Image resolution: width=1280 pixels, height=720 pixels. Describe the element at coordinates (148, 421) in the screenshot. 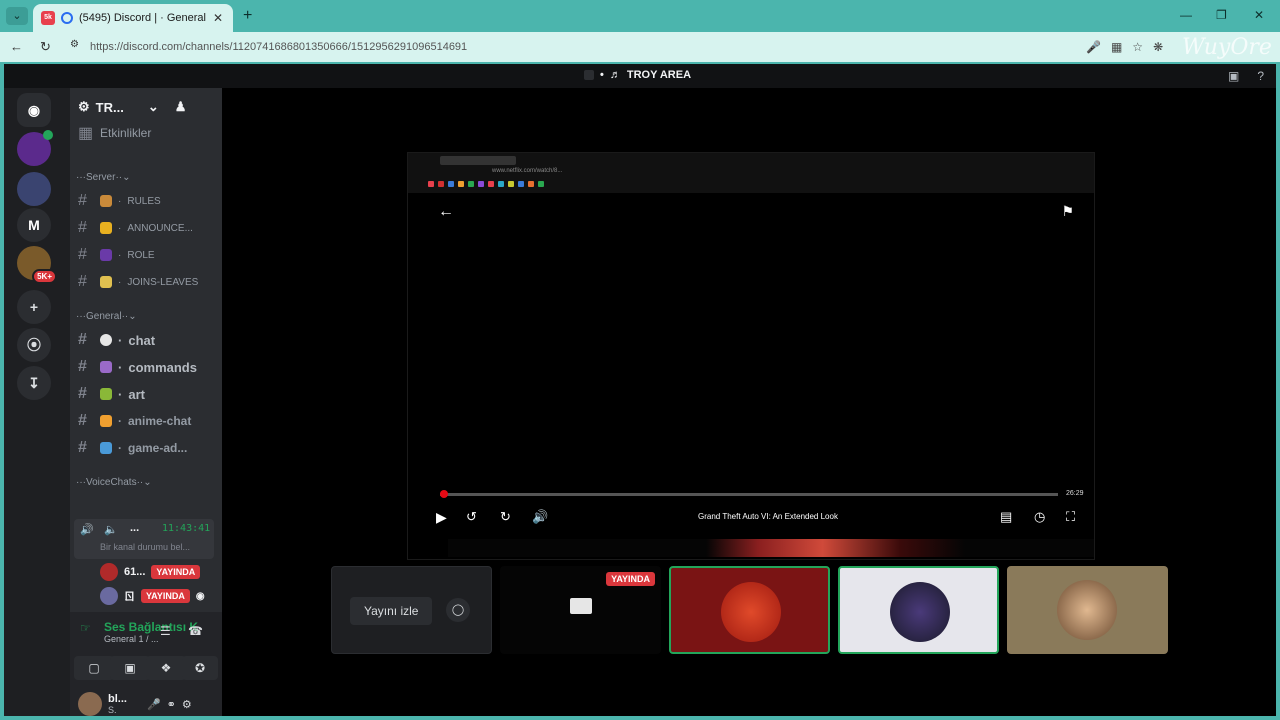

I see `channel-anime-chat: # · anime-chat` at that location.